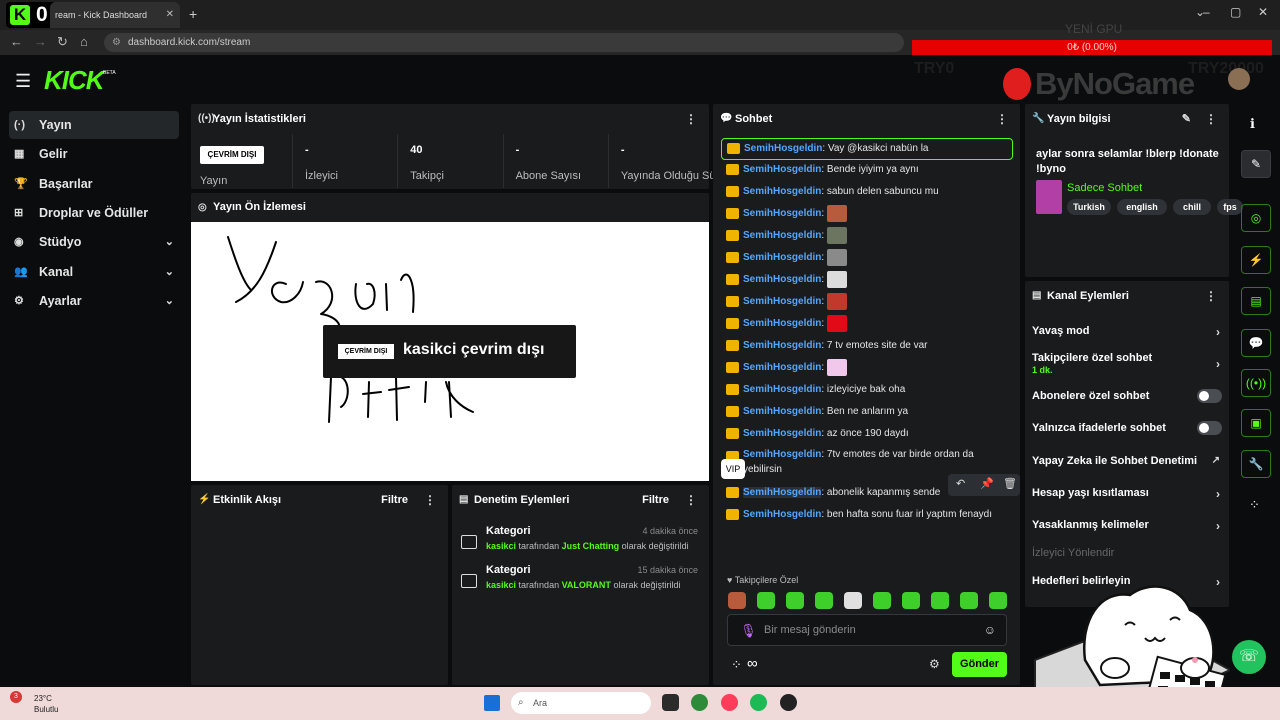  What do you see at coordinates (1127, 497) in the screenshot?
I see `channel-action-5: Hesap yaşı kısıtlaması ›` at bounding box center [1127, 497].